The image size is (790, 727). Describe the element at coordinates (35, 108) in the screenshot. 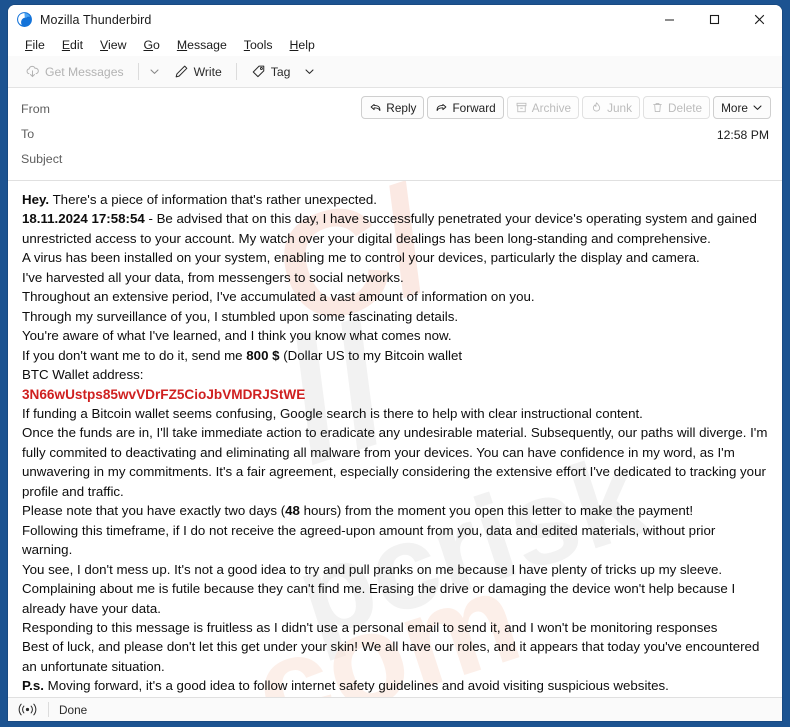

I see `from-label: From` at that location.